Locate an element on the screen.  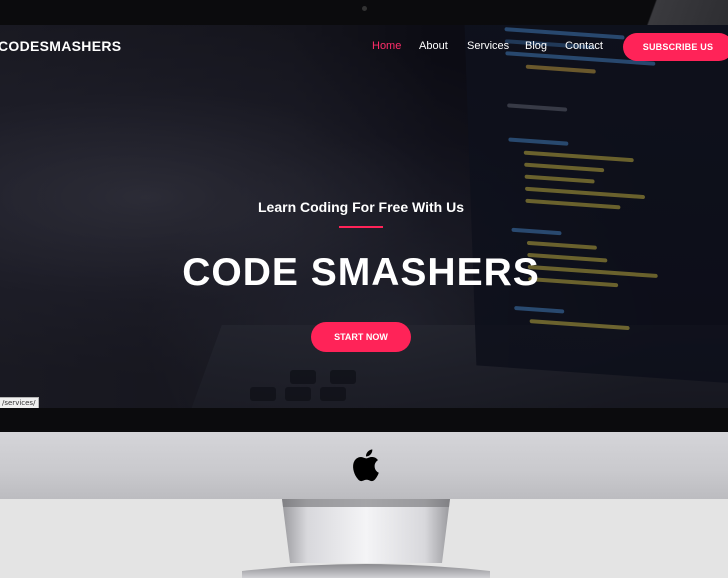
hero-tagline: Learn Coding For Free With Us is located at coordinates (361, 207).